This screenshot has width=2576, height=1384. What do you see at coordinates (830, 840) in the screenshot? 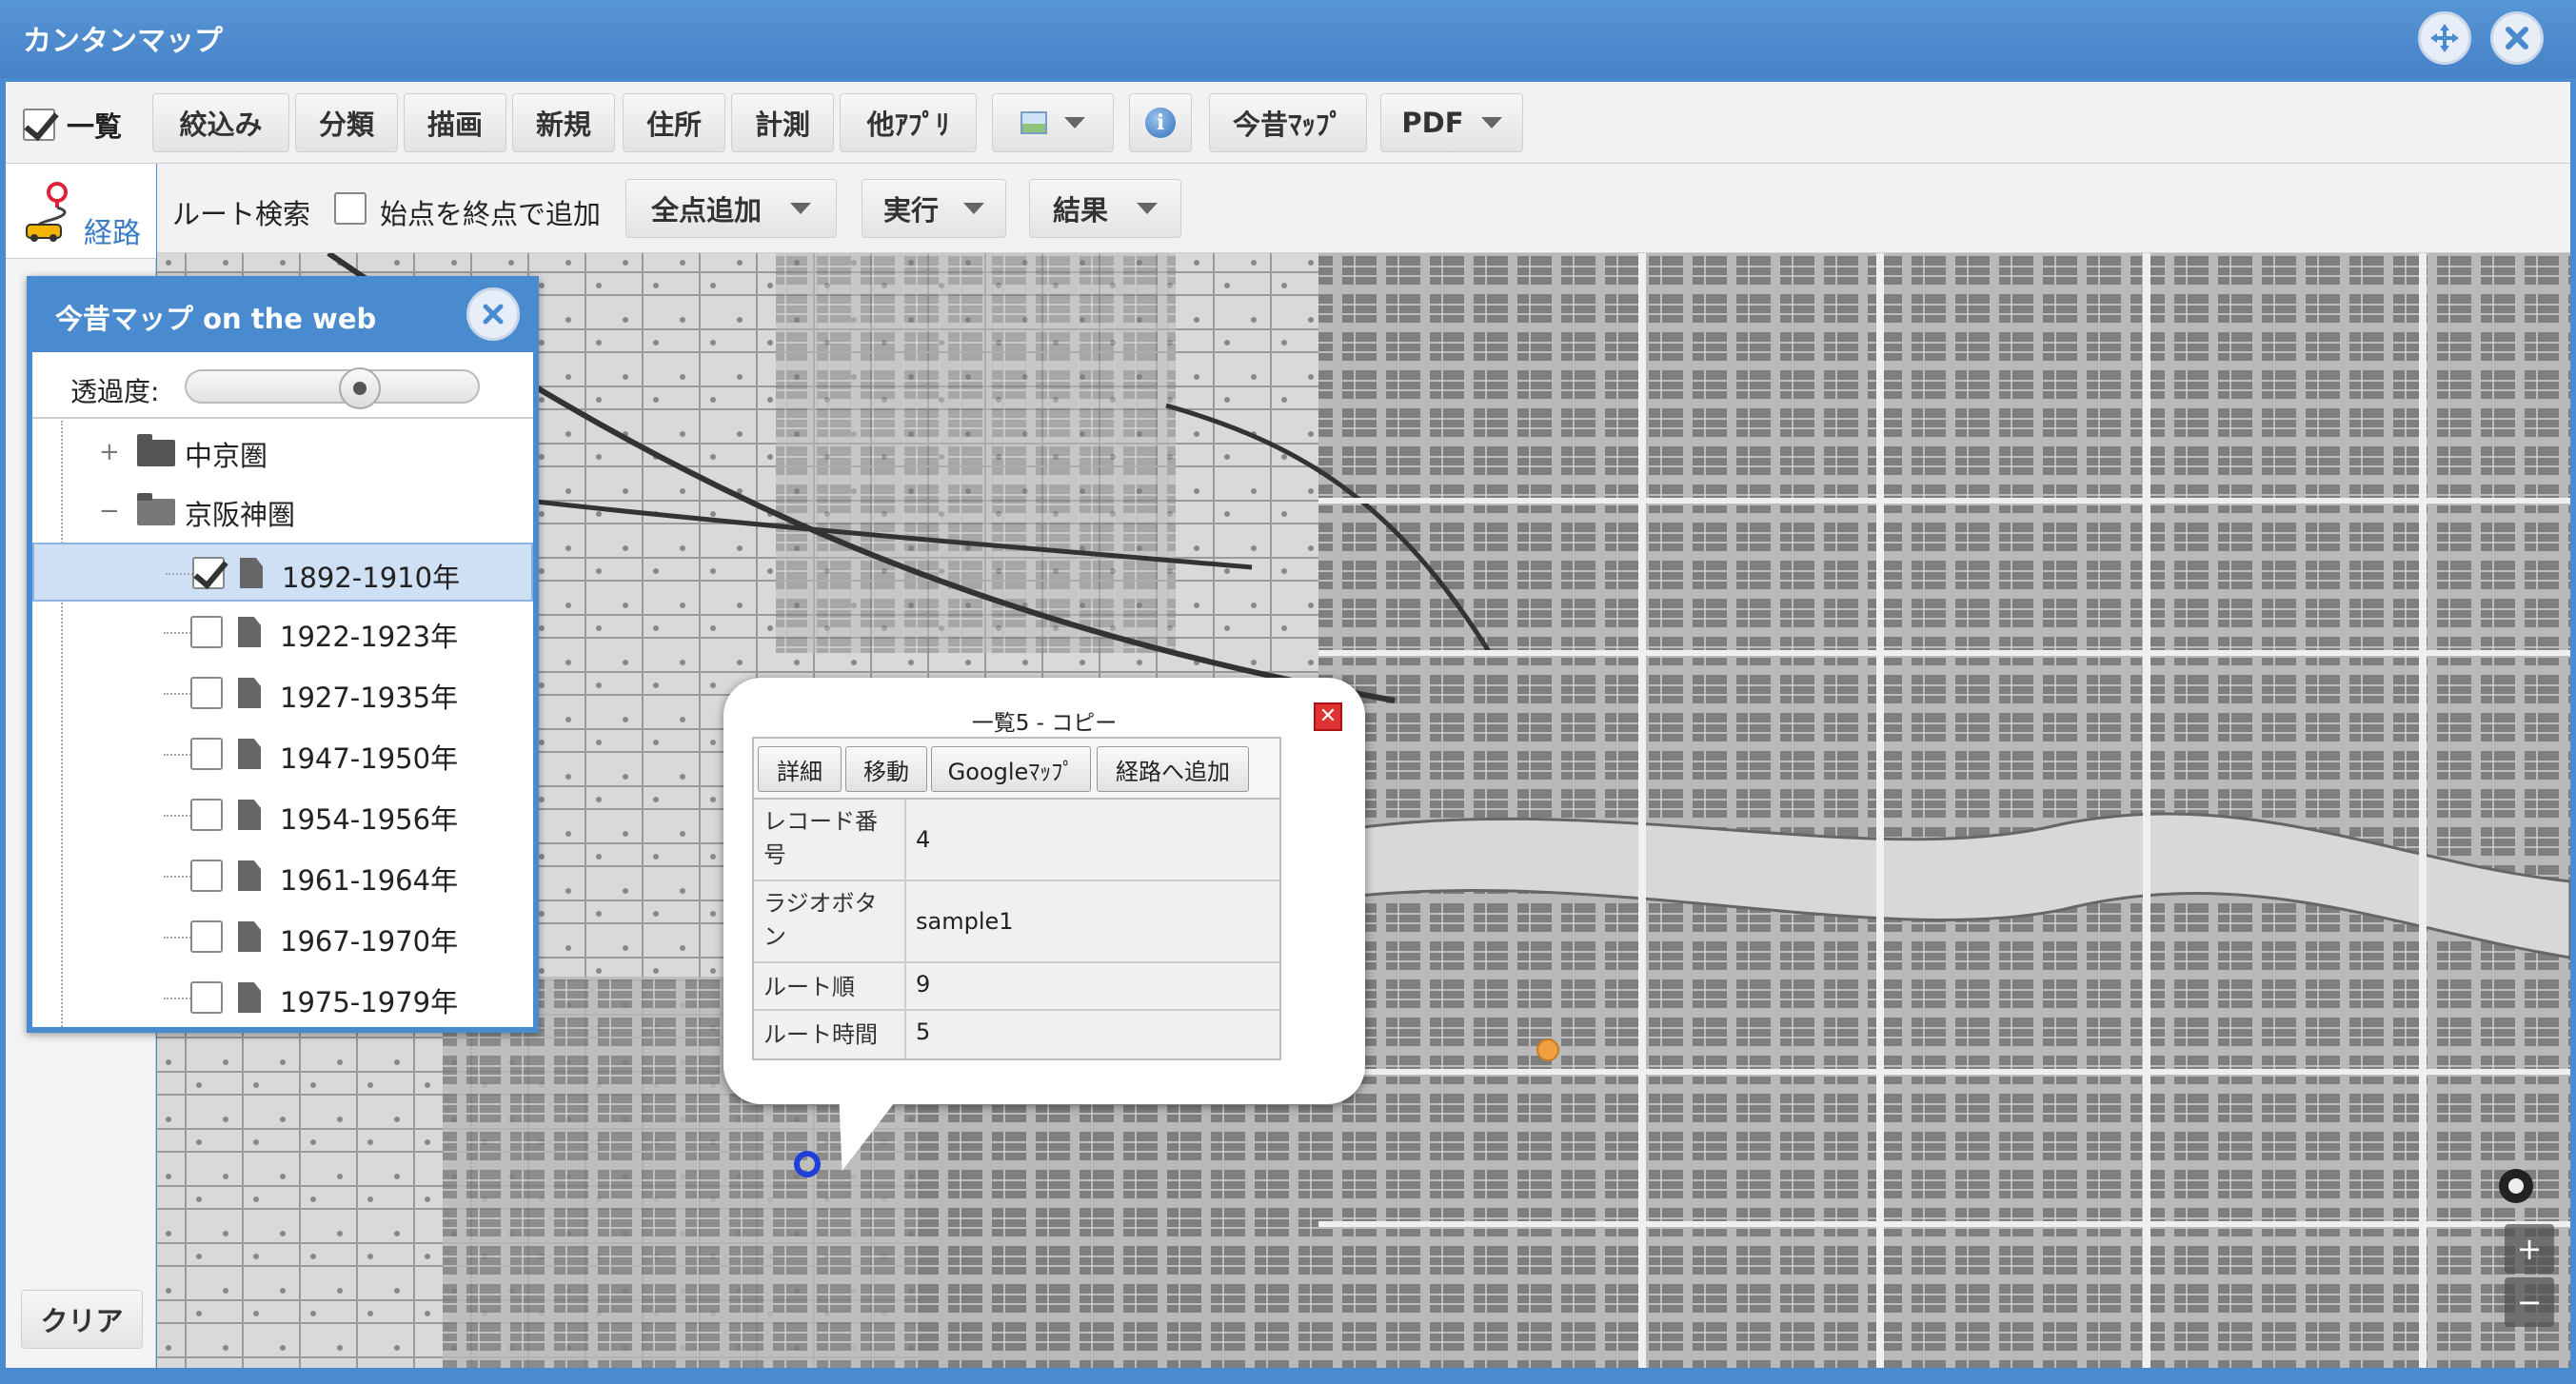
I see `row-key: レコード番号` at bounding box center [830, 840].